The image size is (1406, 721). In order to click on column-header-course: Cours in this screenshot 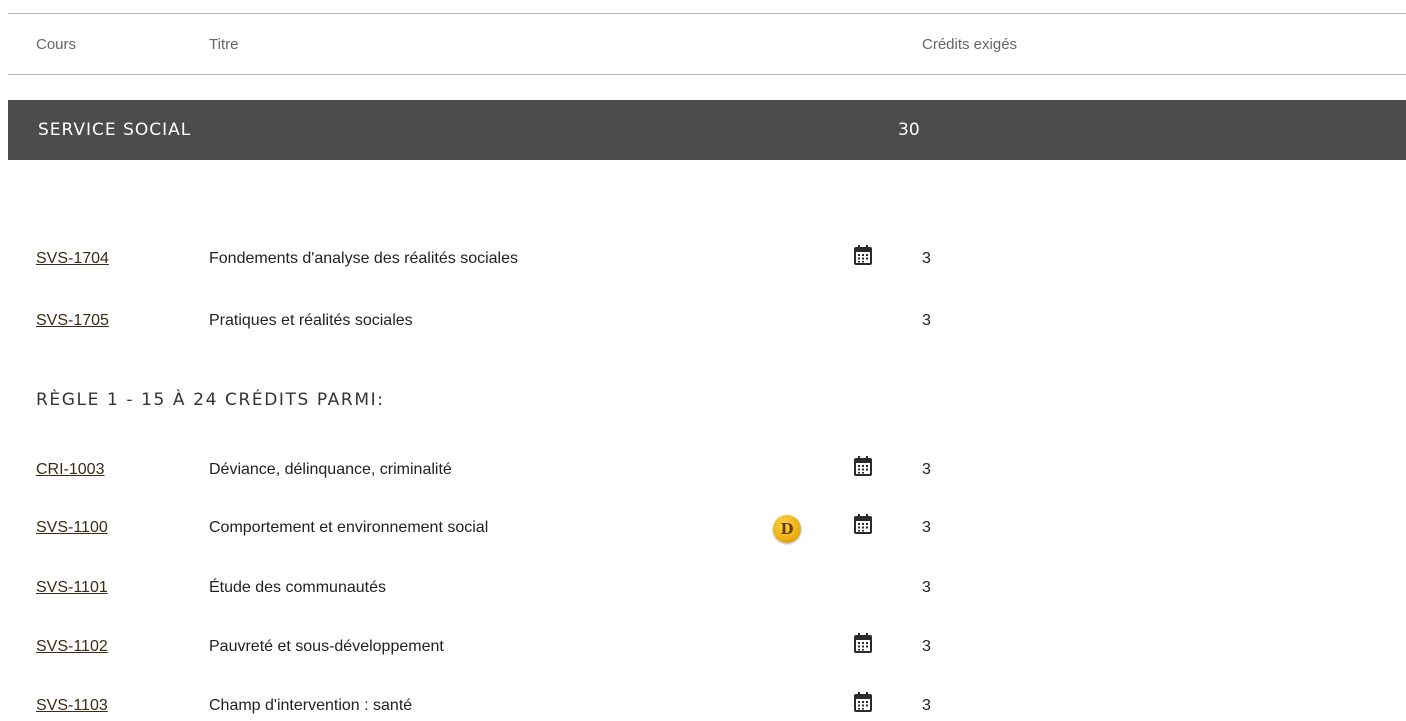, I will do `click(56, 44)`.